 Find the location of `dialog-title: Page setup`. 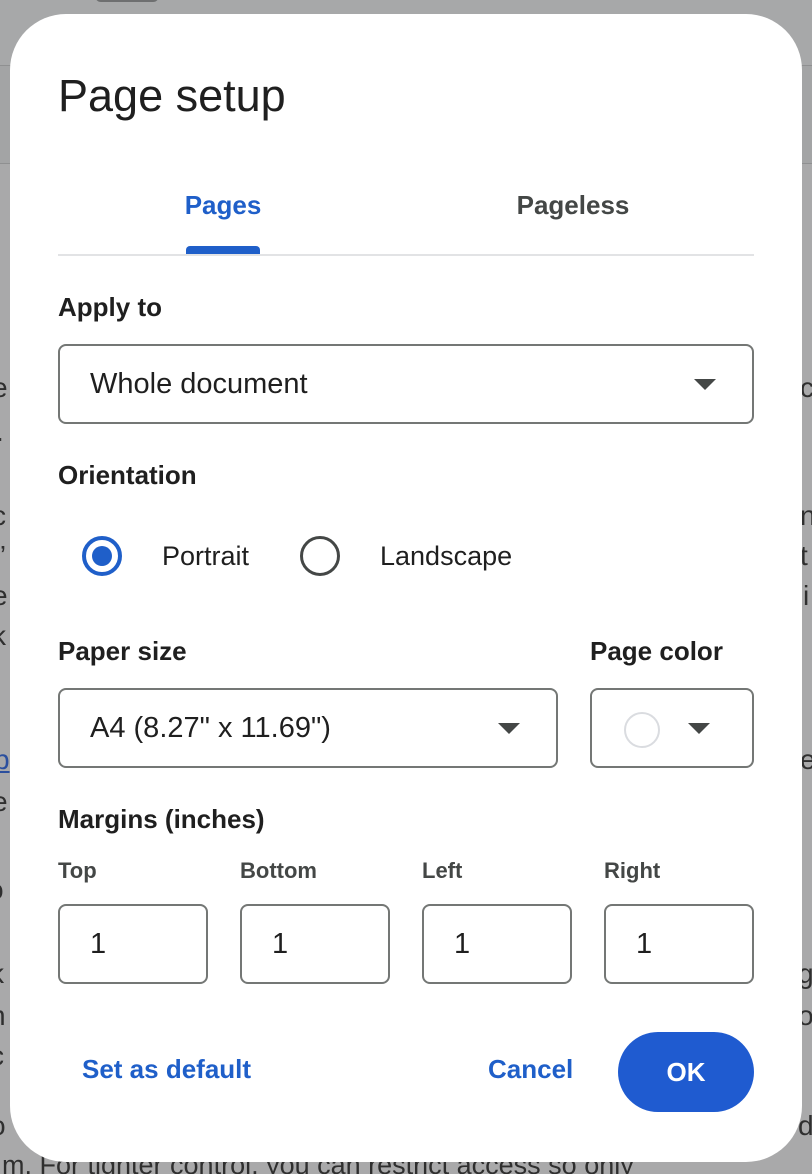

dialog-title: Page setup is located at coordinates (172, 95).